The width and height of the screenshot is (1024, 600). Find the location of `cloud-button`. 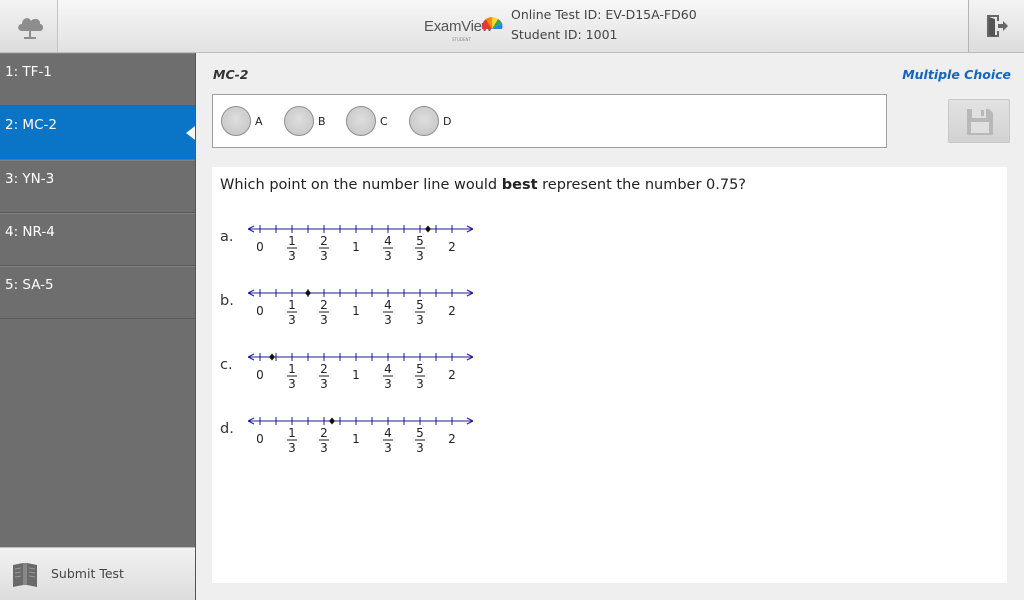

cloud-button is located at coordinates (29, 26).